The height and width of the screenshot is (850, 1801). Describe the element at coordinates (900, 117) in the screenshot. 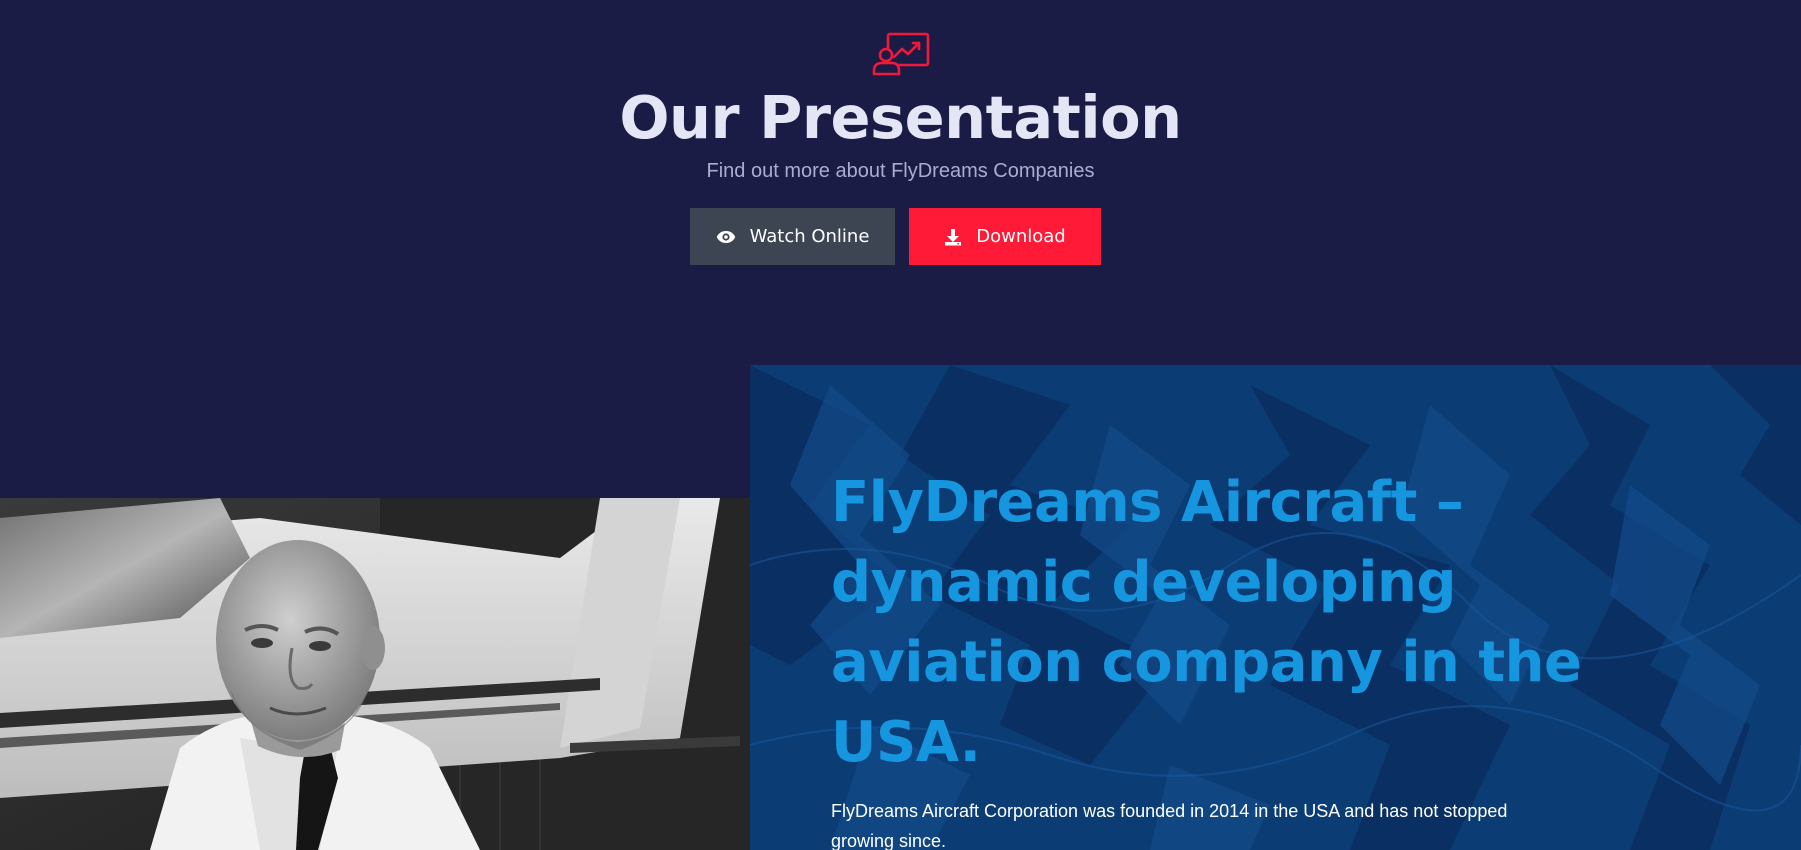

I see `page-title: Our Presentation` at that location.